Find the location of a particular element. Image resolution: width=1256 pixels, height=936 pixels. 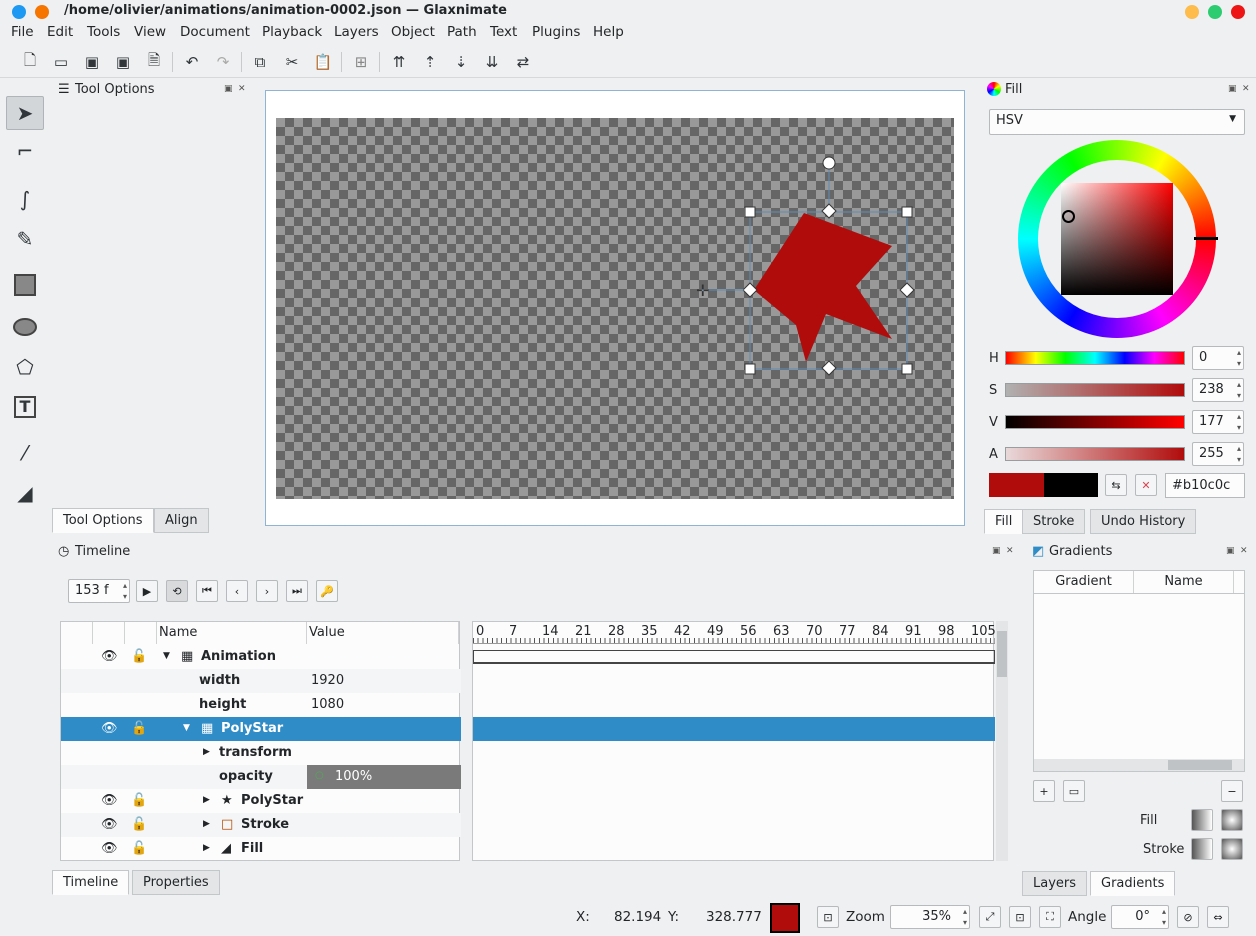

column-value: Value is located at coordinates (383, 633).